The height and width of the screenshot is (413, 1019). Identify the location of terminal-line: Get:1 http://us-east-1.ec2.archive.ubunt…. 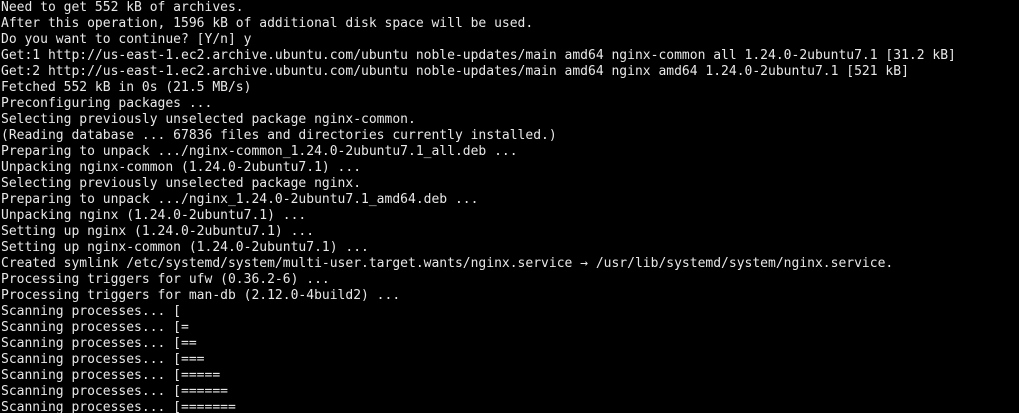
(478, 55).